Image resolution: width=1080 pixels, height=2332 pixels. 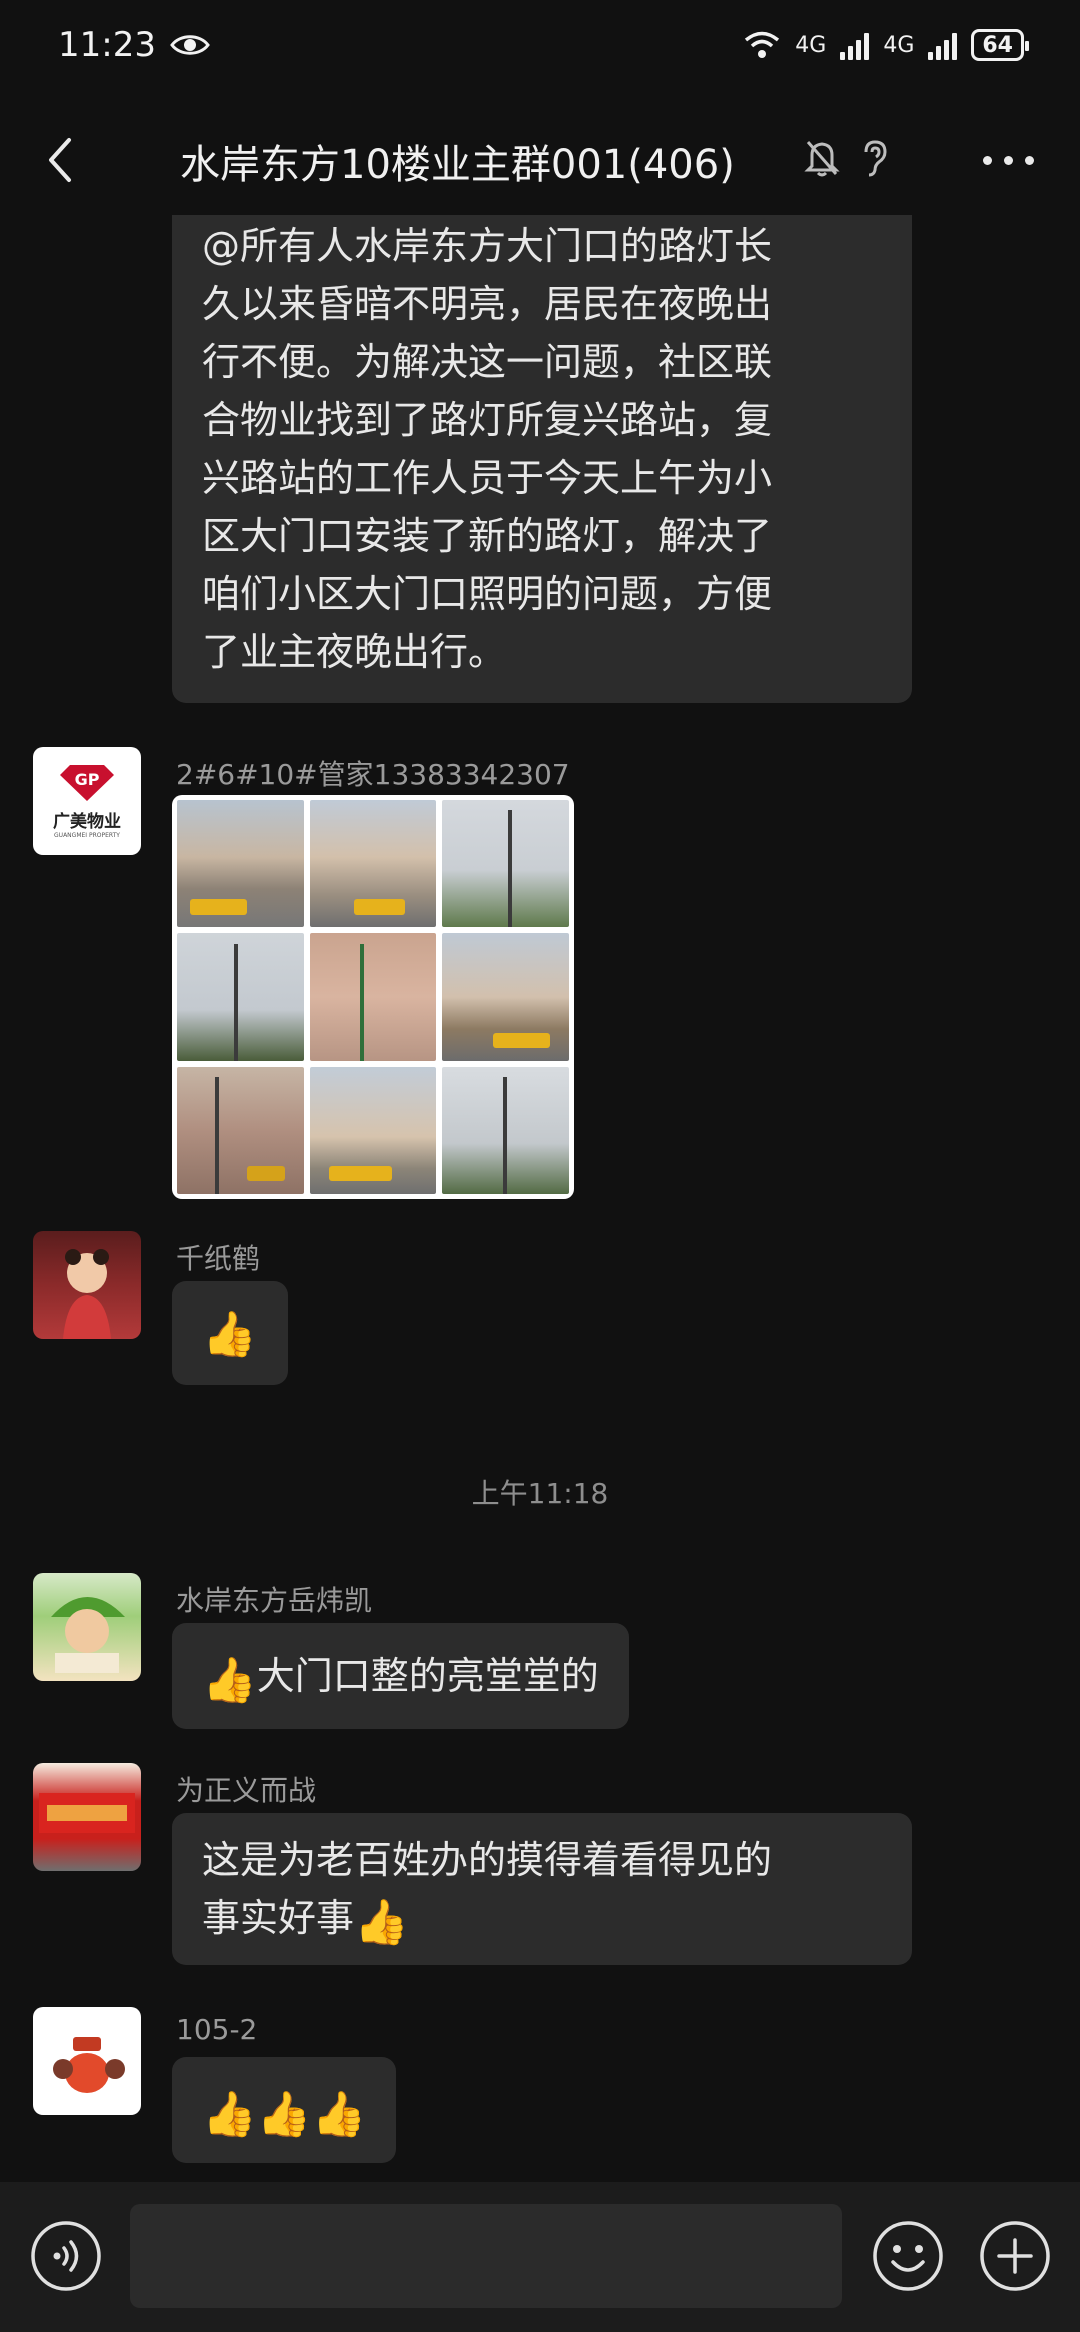 I want to click on more-dots-icon, so click(x=987, y=160).